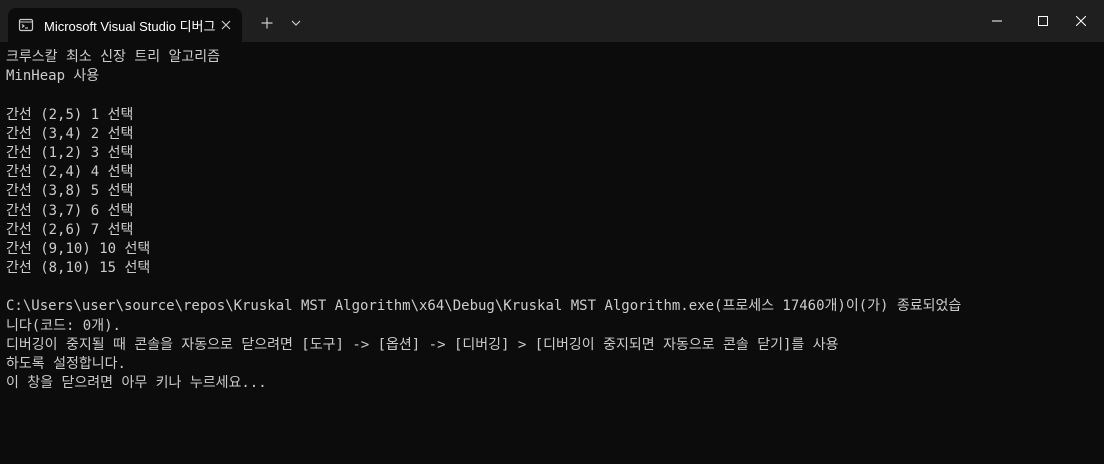  What do you see at coordinates (78, 268) in the screenshot?
I see `edge-line: 간선 (8,10) 15 선택` at bounding box center [78, 268].